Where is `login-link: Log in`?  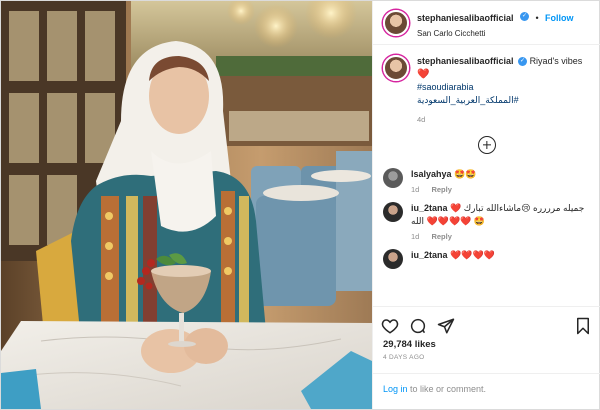 login-link: Log in is located at coordinates (395, 389).